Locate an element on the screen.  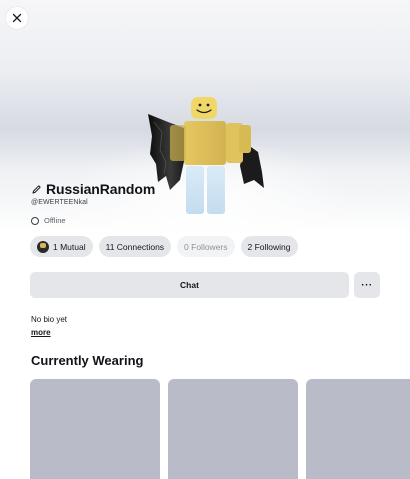
connections-chip: 11 Connections is located at coordinates (135, 246).